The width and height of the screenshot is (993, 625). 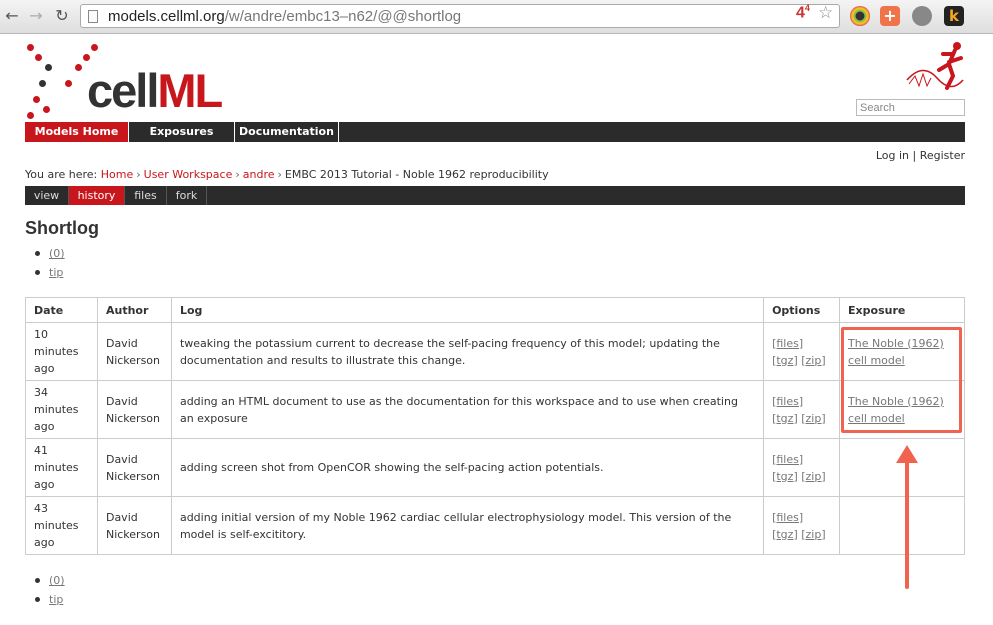 I want to click on extension-badge-icon: 44, so click(x=803, y=12).